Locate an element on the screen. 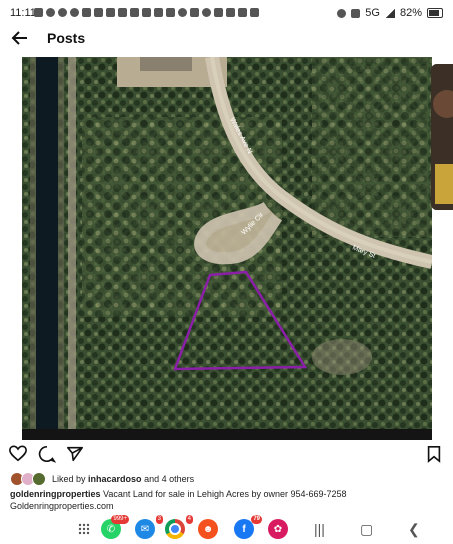 This screenshot has width=453, height=544. bookmark-icon is located at coordinates (434, 454).